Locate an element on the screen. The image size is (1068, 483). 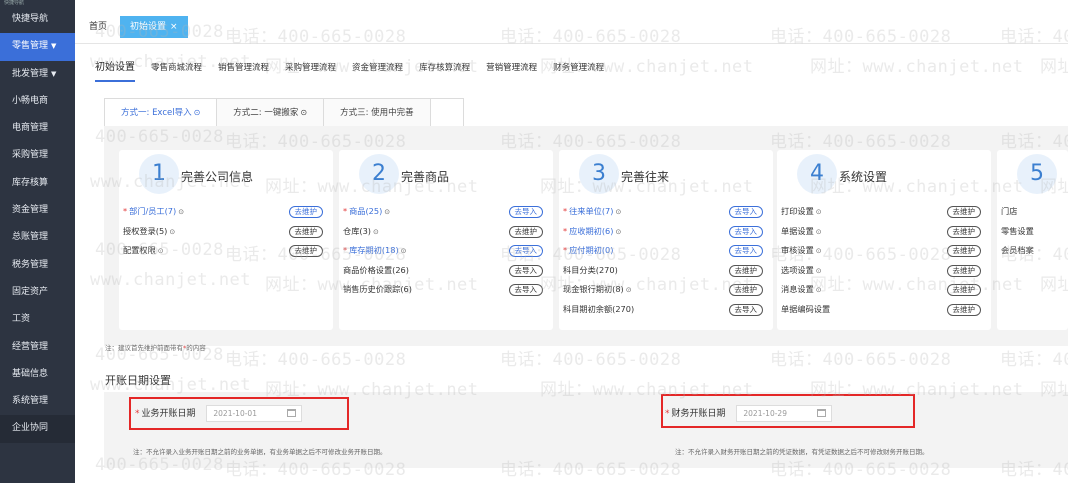
card-row-label: 单据编码设置 is located at coordinates (806, 308).